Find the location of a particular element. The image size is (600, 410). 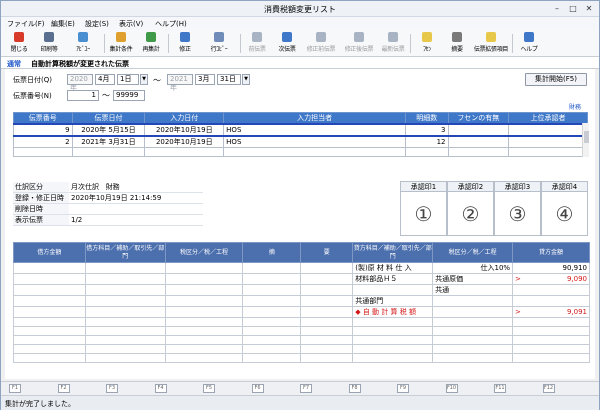

close-icon: ✕ is located at coordinates (589, 8).